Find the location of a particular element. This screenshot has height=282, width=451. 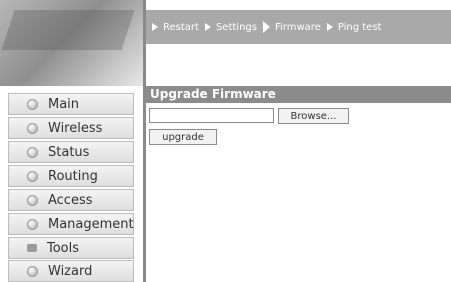

topnav-firmware: Firmware is located at coordinates (291, 27).